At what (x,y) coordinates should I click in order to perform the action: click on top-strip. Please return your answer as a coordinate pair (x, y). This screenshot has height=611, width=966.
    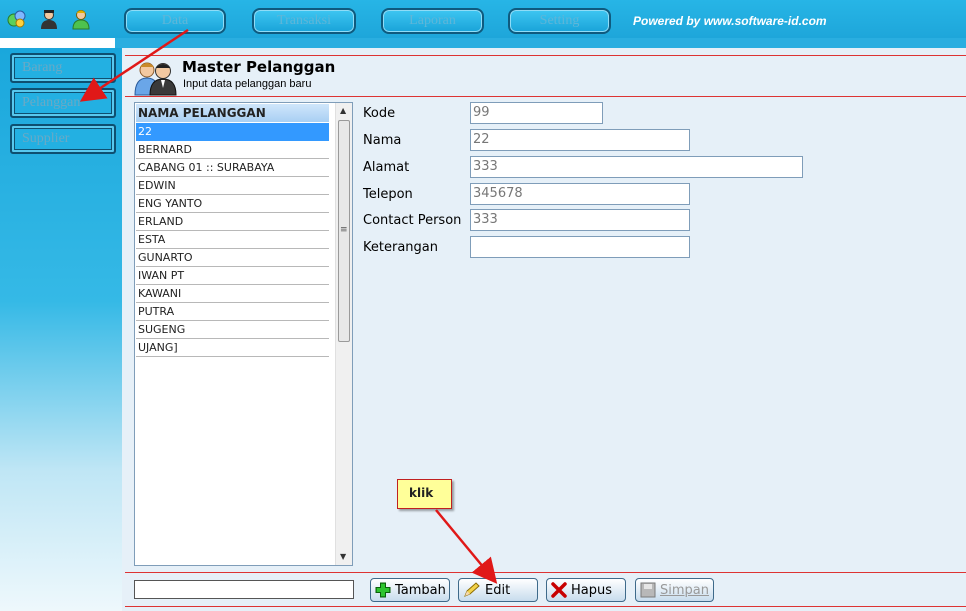
    Looking at the image, I should click on (540, 43).